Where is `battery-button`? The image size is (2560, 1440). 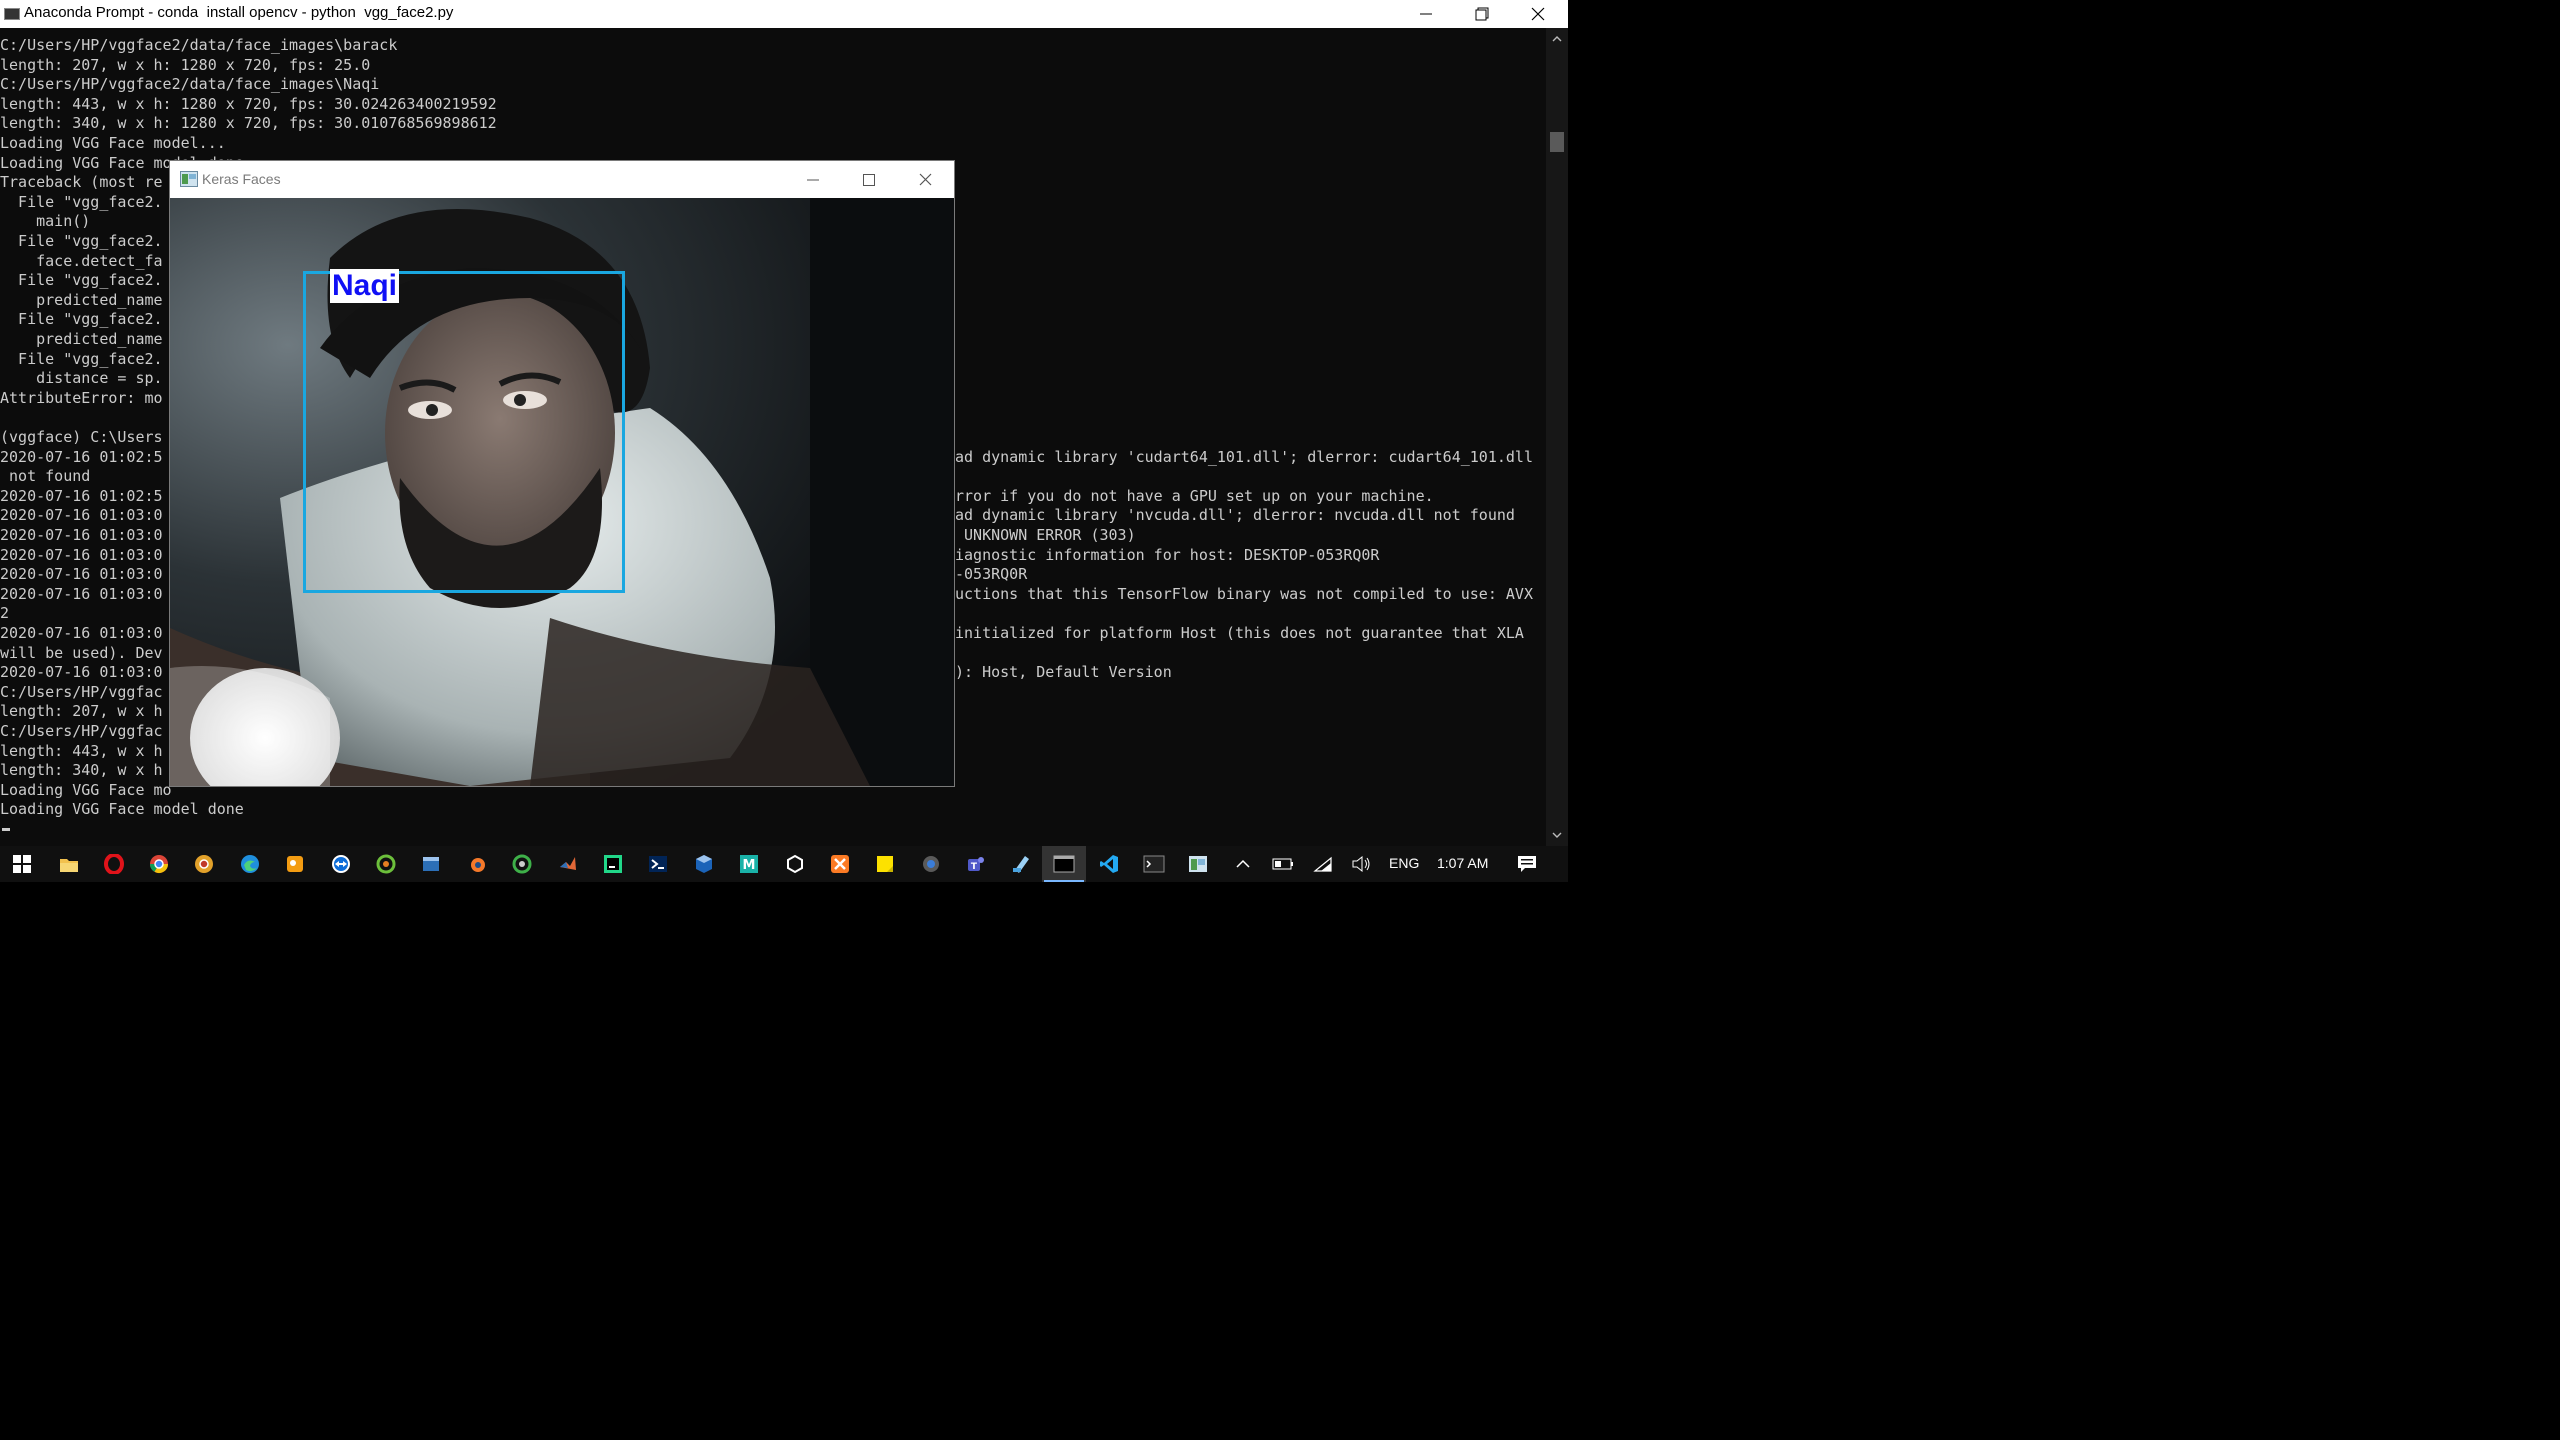 battery-button is located at coordinates (1283, 864).